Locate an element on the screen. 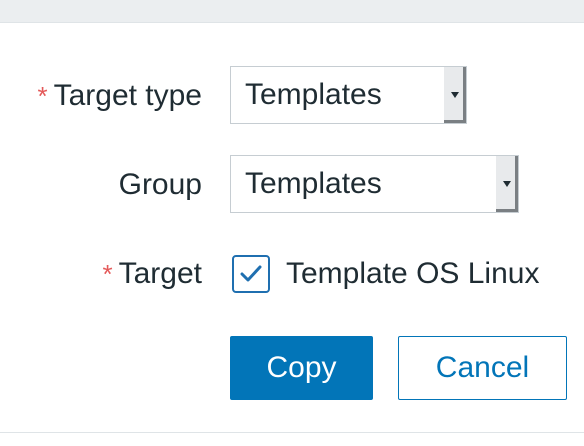 The height and width of the screenshot is (446, 584). header-strip is located at coordinates (292, 11).